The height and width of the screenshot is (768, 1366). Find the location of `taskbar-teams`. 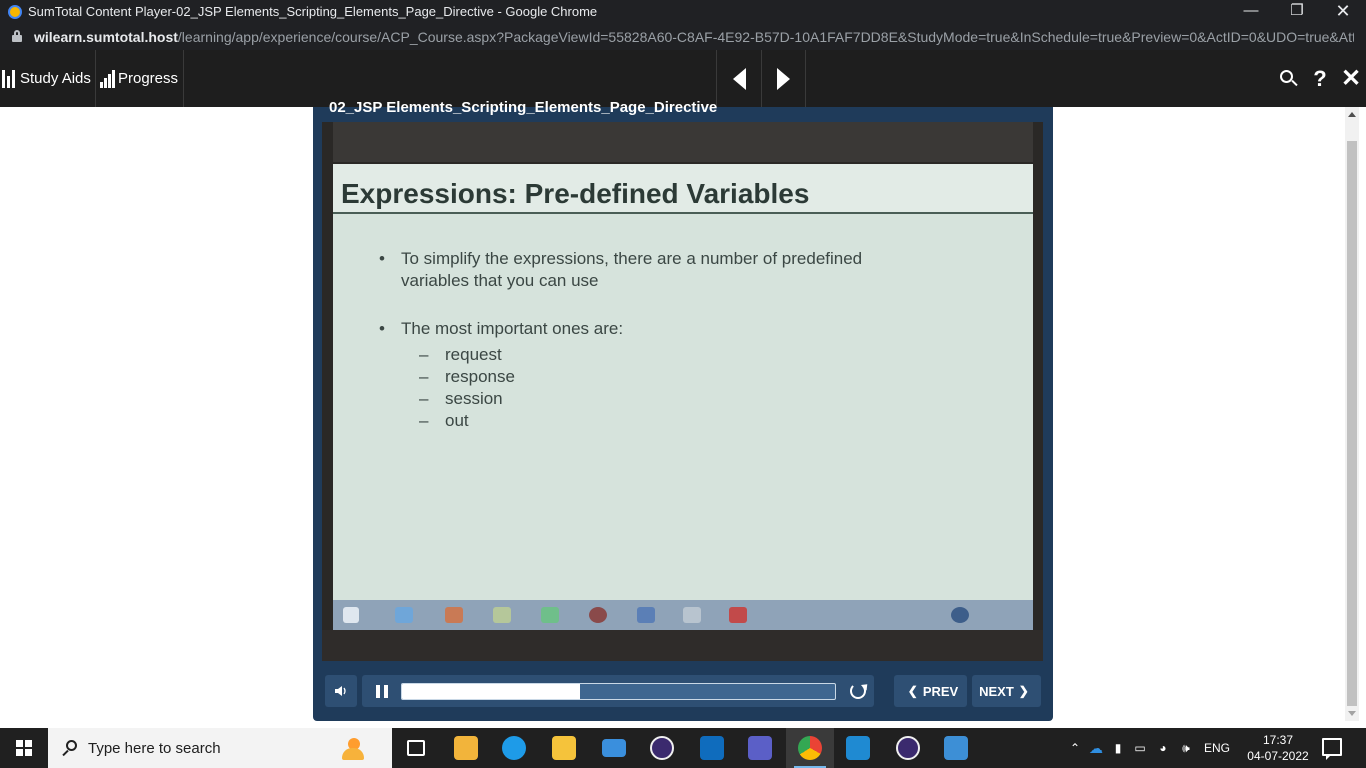

taskbar-teams is located at coordinates (760, 748).